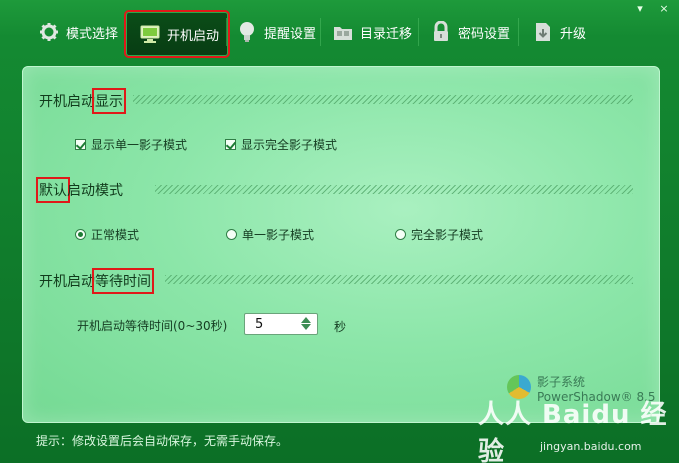 The width and height of the screenshot is (679, 463). What do you see at coordinates (652, 9) in the screenshot?
I see `window-controls: ▾ ×` at bounding box center [652, 9].